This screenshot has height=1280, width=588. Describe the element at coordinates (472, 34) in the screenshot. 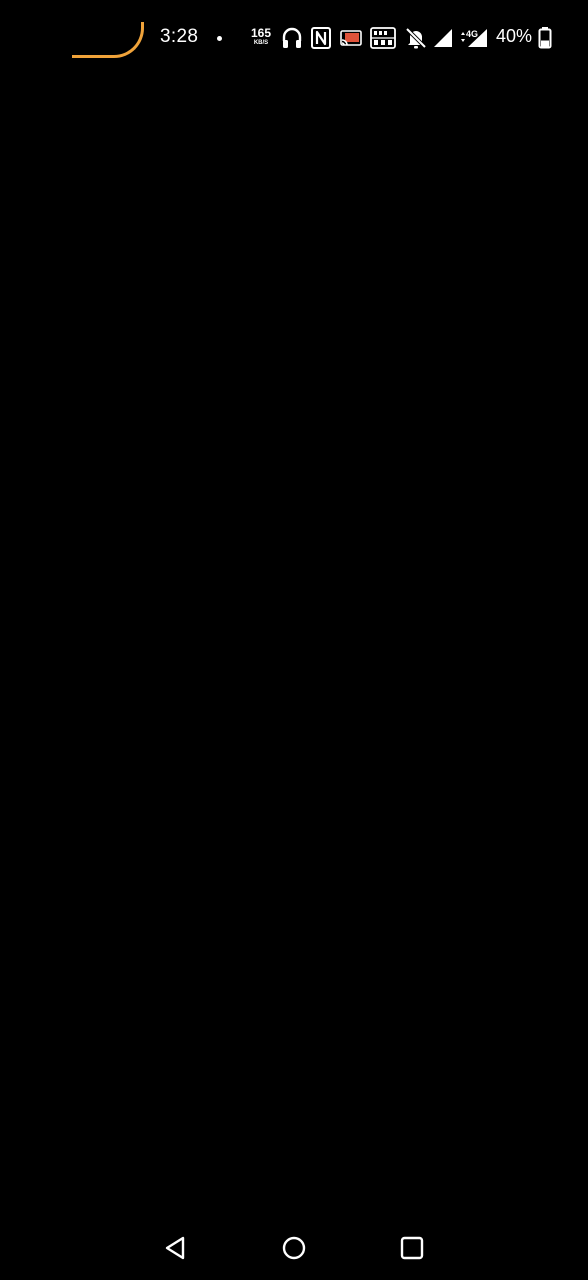

I see `mobile-data-label: 4G` at that location.